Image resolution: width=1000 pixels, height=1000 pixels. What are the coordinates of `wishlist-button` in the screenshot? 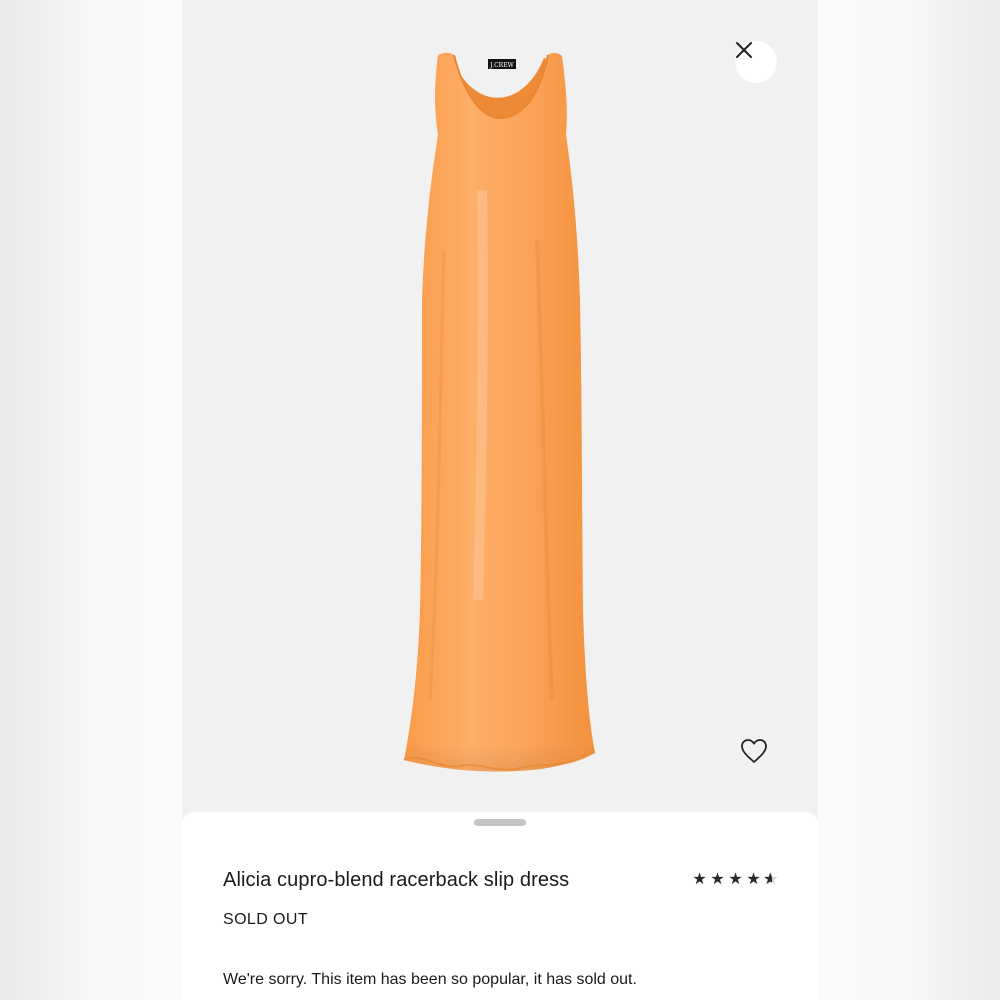 It's located at (757, 755).